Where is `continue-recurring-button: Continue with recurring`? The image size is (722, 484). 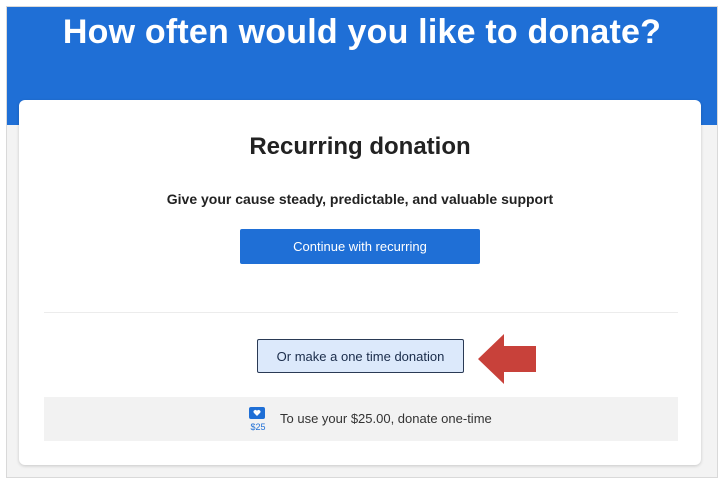
continue-recurring-button: Continue with recurring is located at coordinates (360, 246).